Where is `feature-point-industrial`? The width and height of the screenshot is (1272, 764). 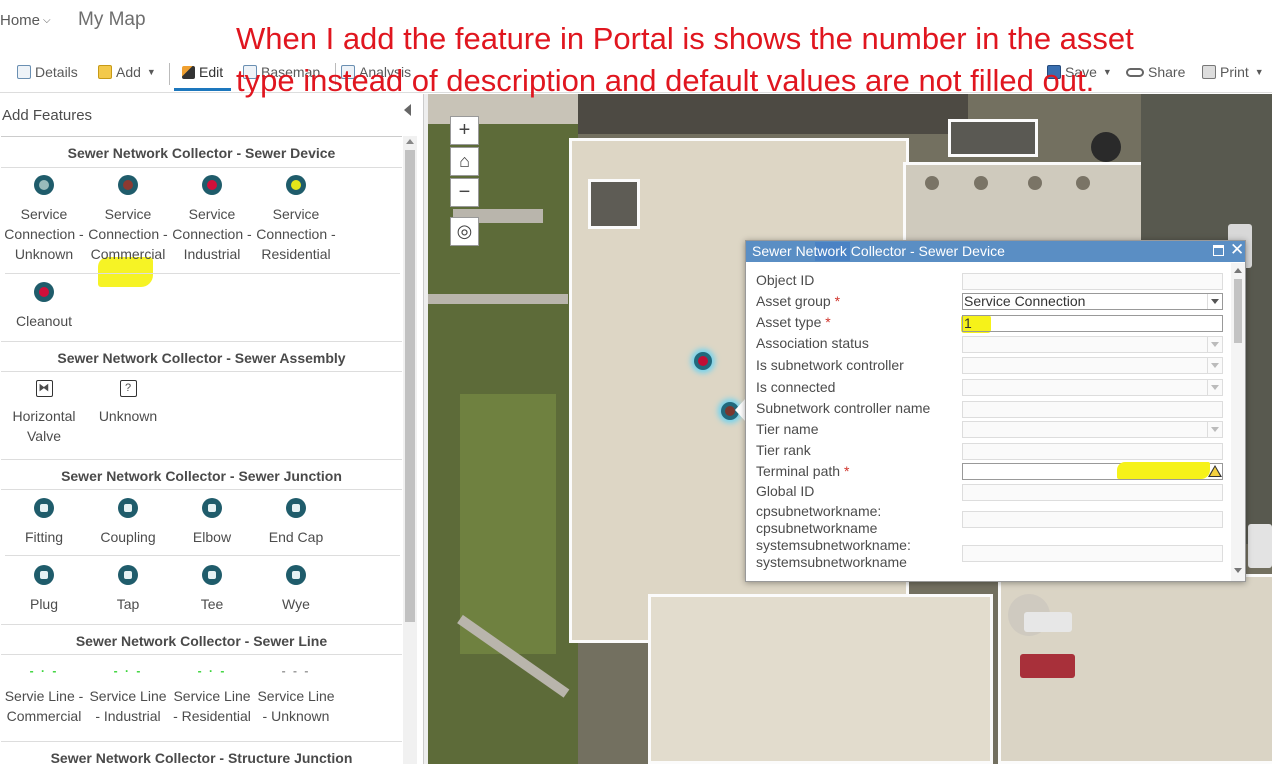
feature-point-industrial is located at coordinates (703, 361).